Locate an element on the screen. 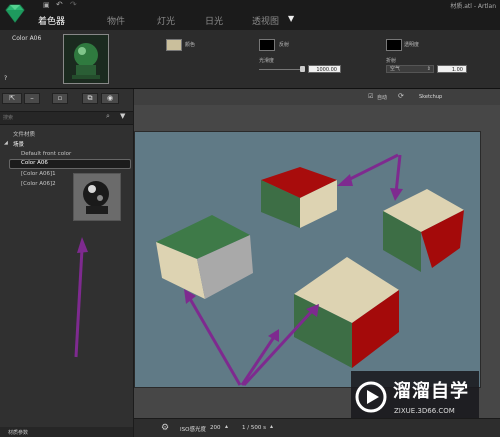  watermark-title: 溜溜自学 is located at coordinates (431, 391).